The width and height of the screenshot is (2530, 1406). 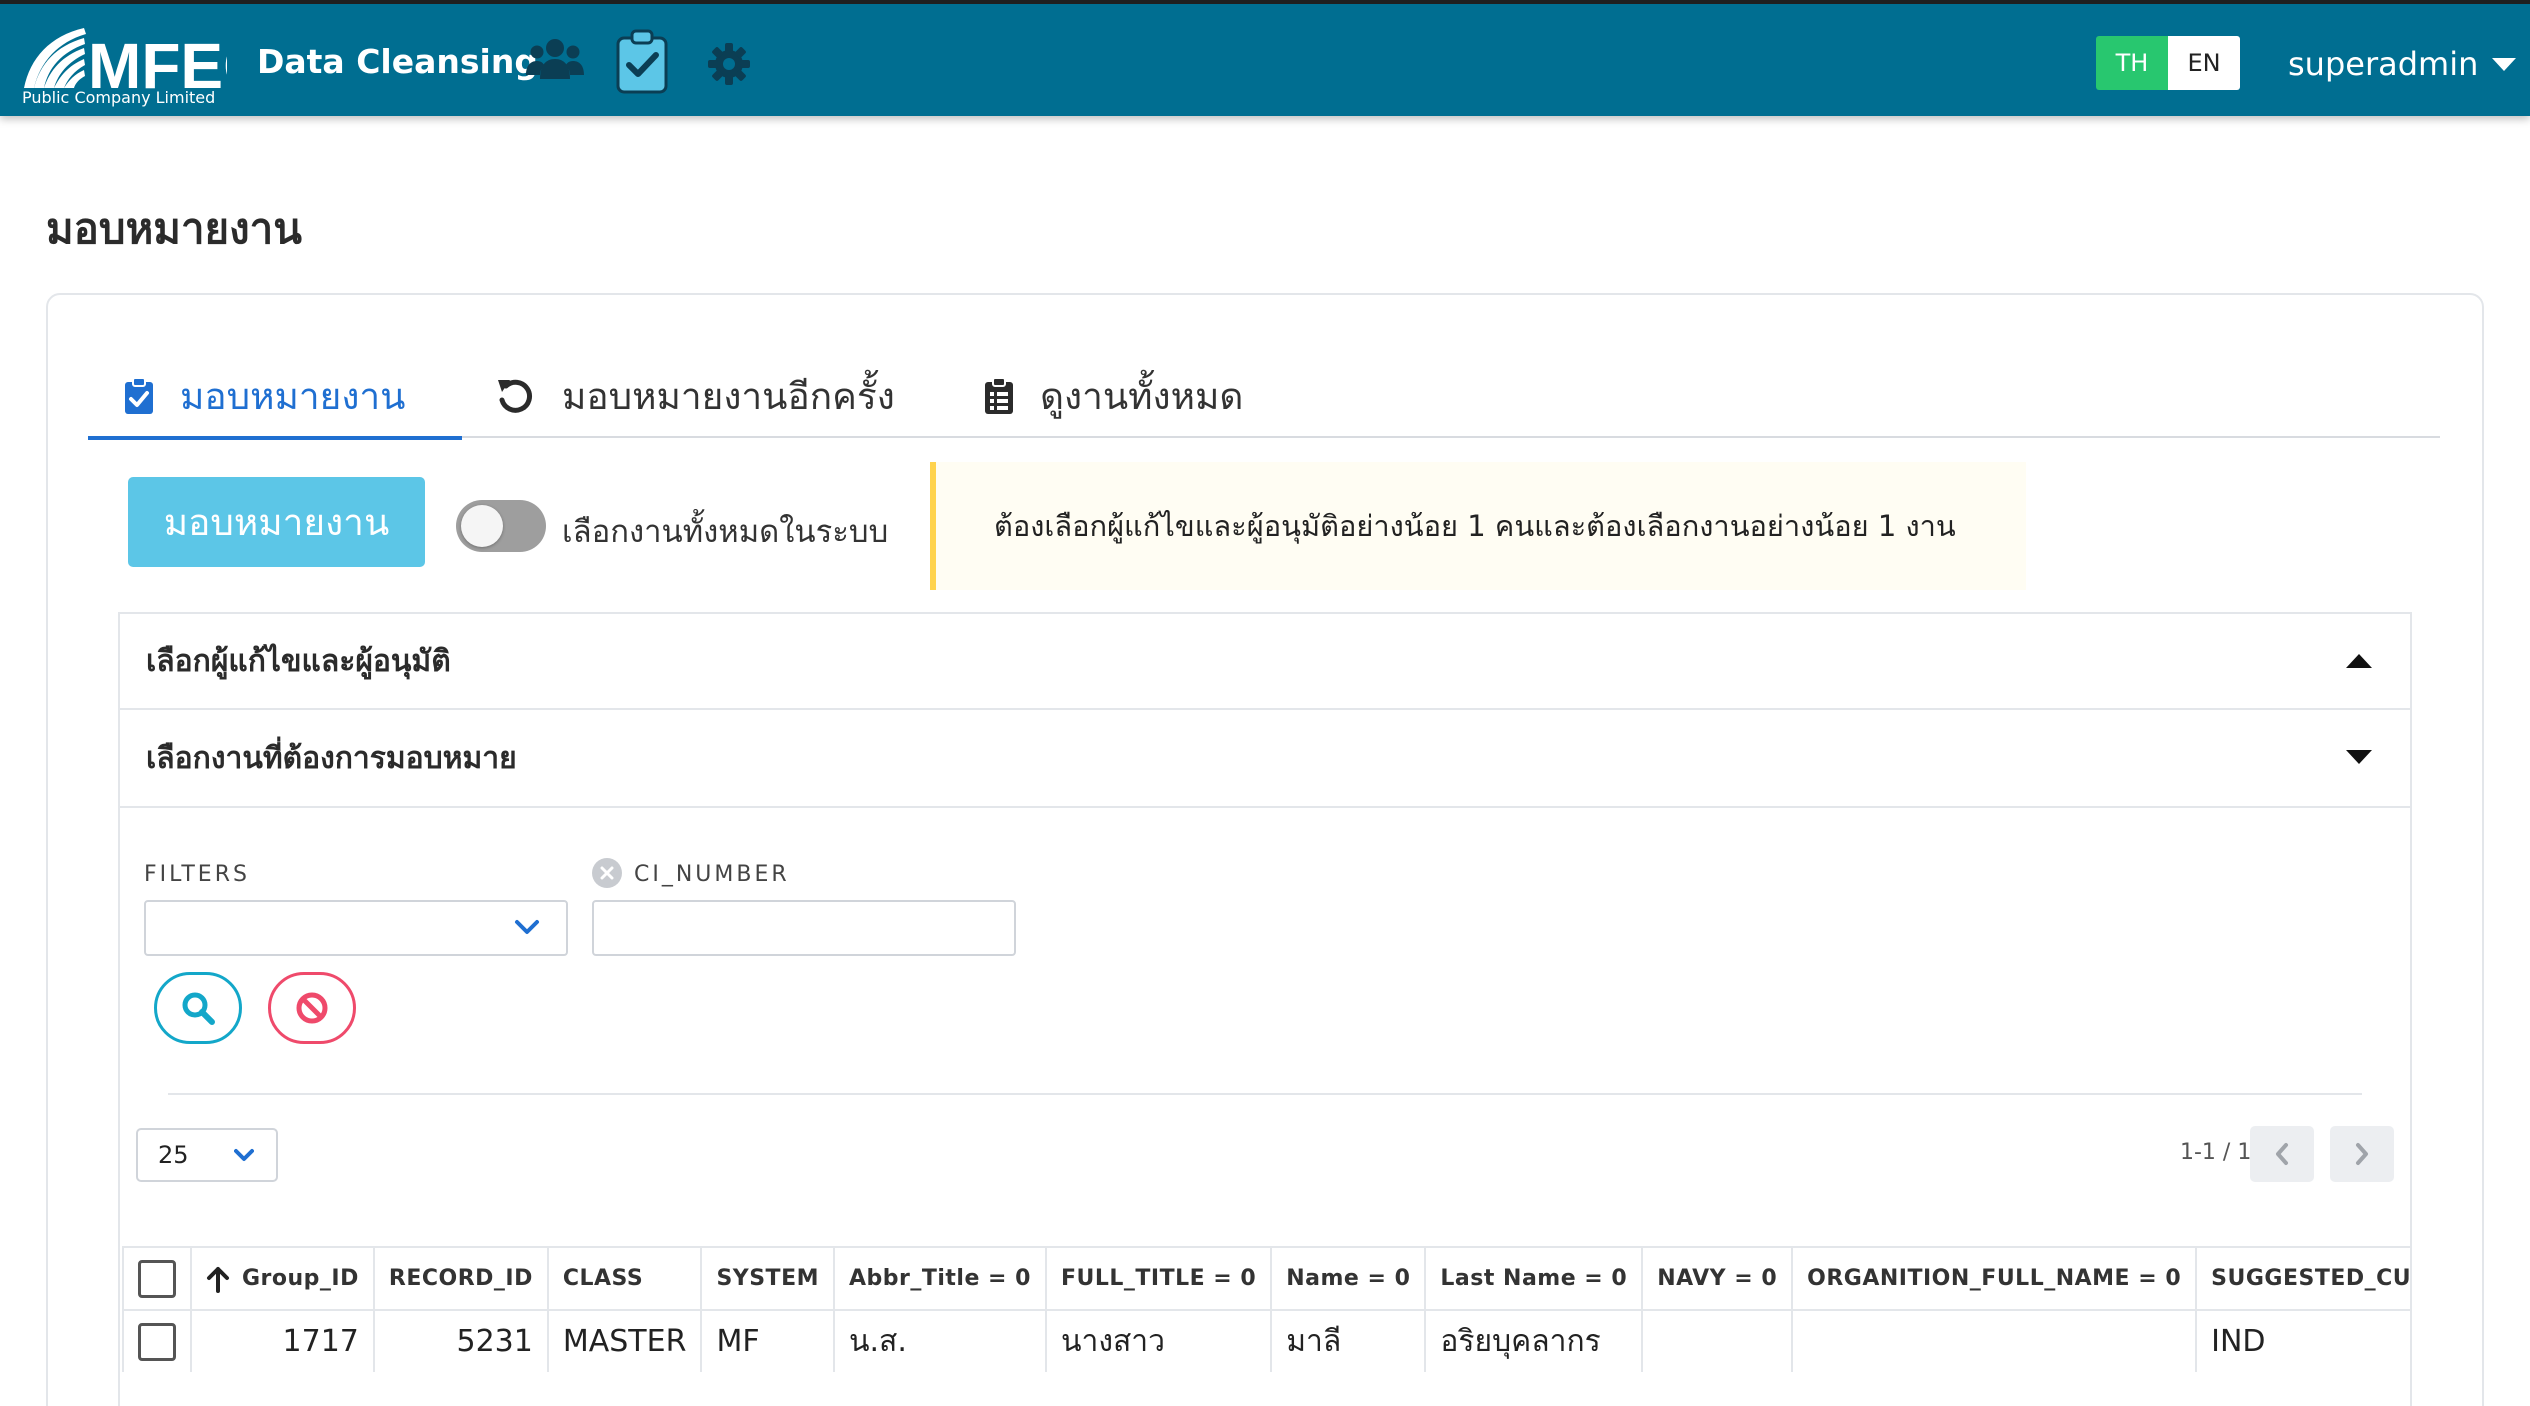 I want to click on tab-view-all: ดูงานทั้งหมด, so click(x=1113, y=396).